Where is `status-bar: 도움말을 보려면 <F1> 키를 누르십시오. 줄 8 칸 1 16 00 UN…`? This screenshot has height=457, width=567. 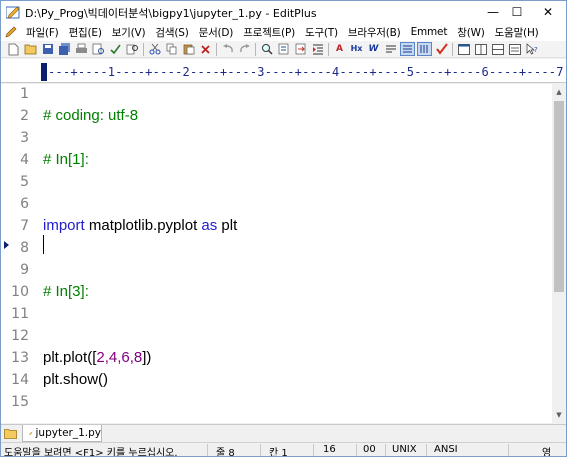
status-bar: 도움말을 보려면 <F1> 키를 누르십시오. 줄 8 칸 1 16 00 UN… is located at coordinates (283, 449).